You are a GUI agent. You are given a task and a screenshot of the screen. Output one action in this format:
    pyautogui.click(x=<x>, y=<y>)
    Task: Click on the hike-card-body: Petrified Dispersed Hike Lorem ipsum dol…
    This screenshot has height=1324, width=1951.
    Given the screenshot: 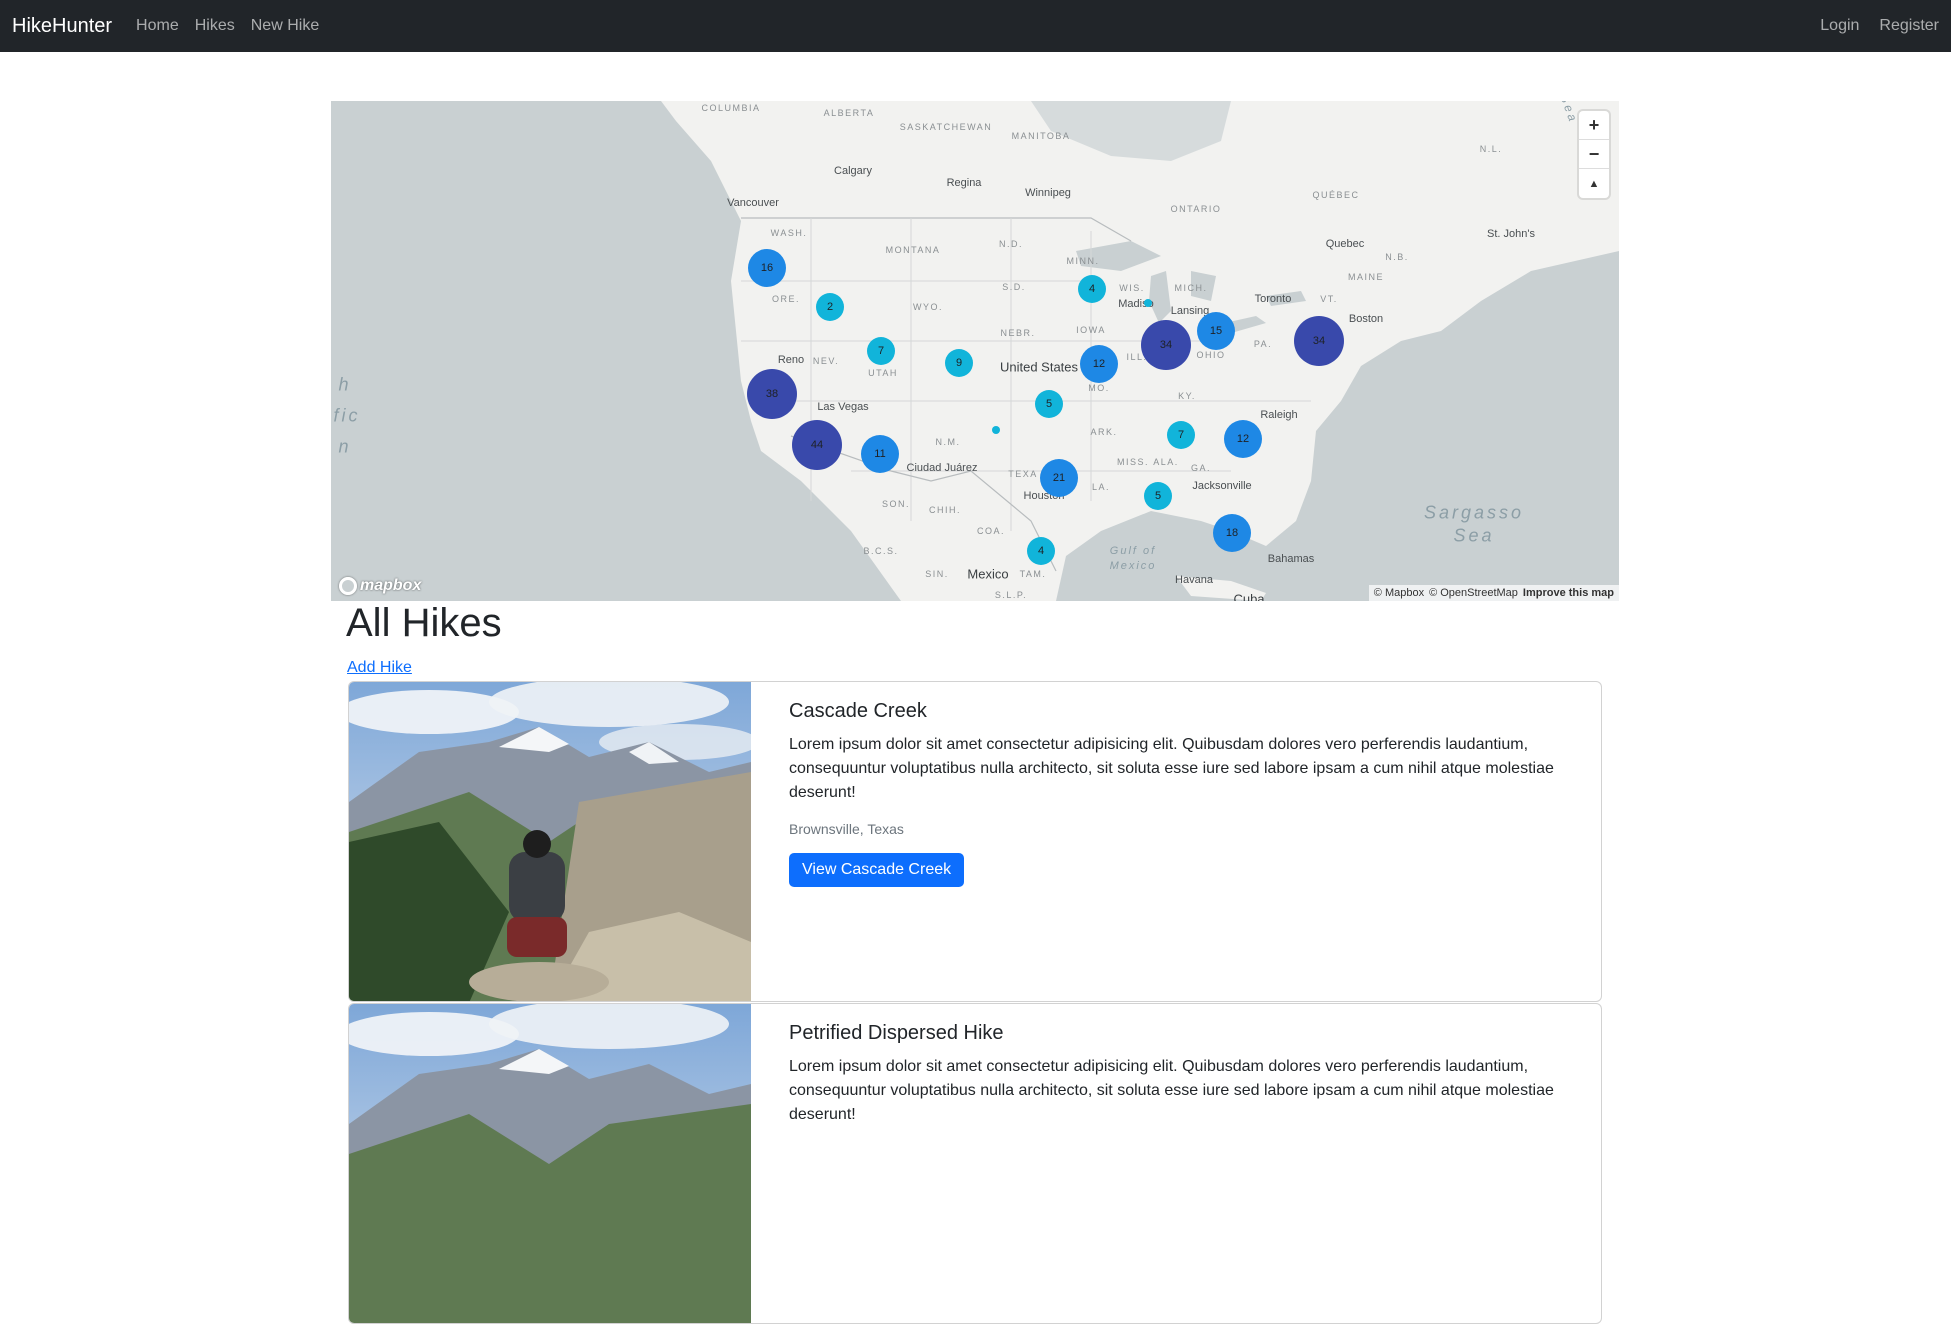 What is the action you would take?
    pyautogui.click(x=1183, y=1073)
    